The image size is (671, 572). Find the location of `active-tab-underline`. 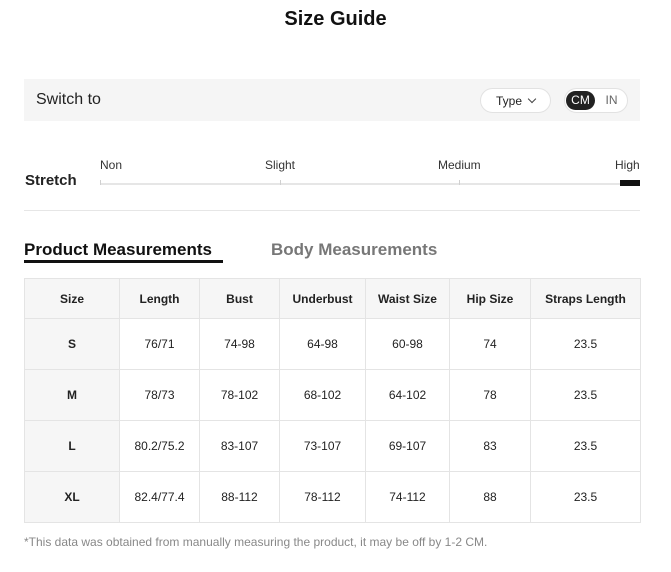

active-tab-underline is located at coordinates (123, 261).